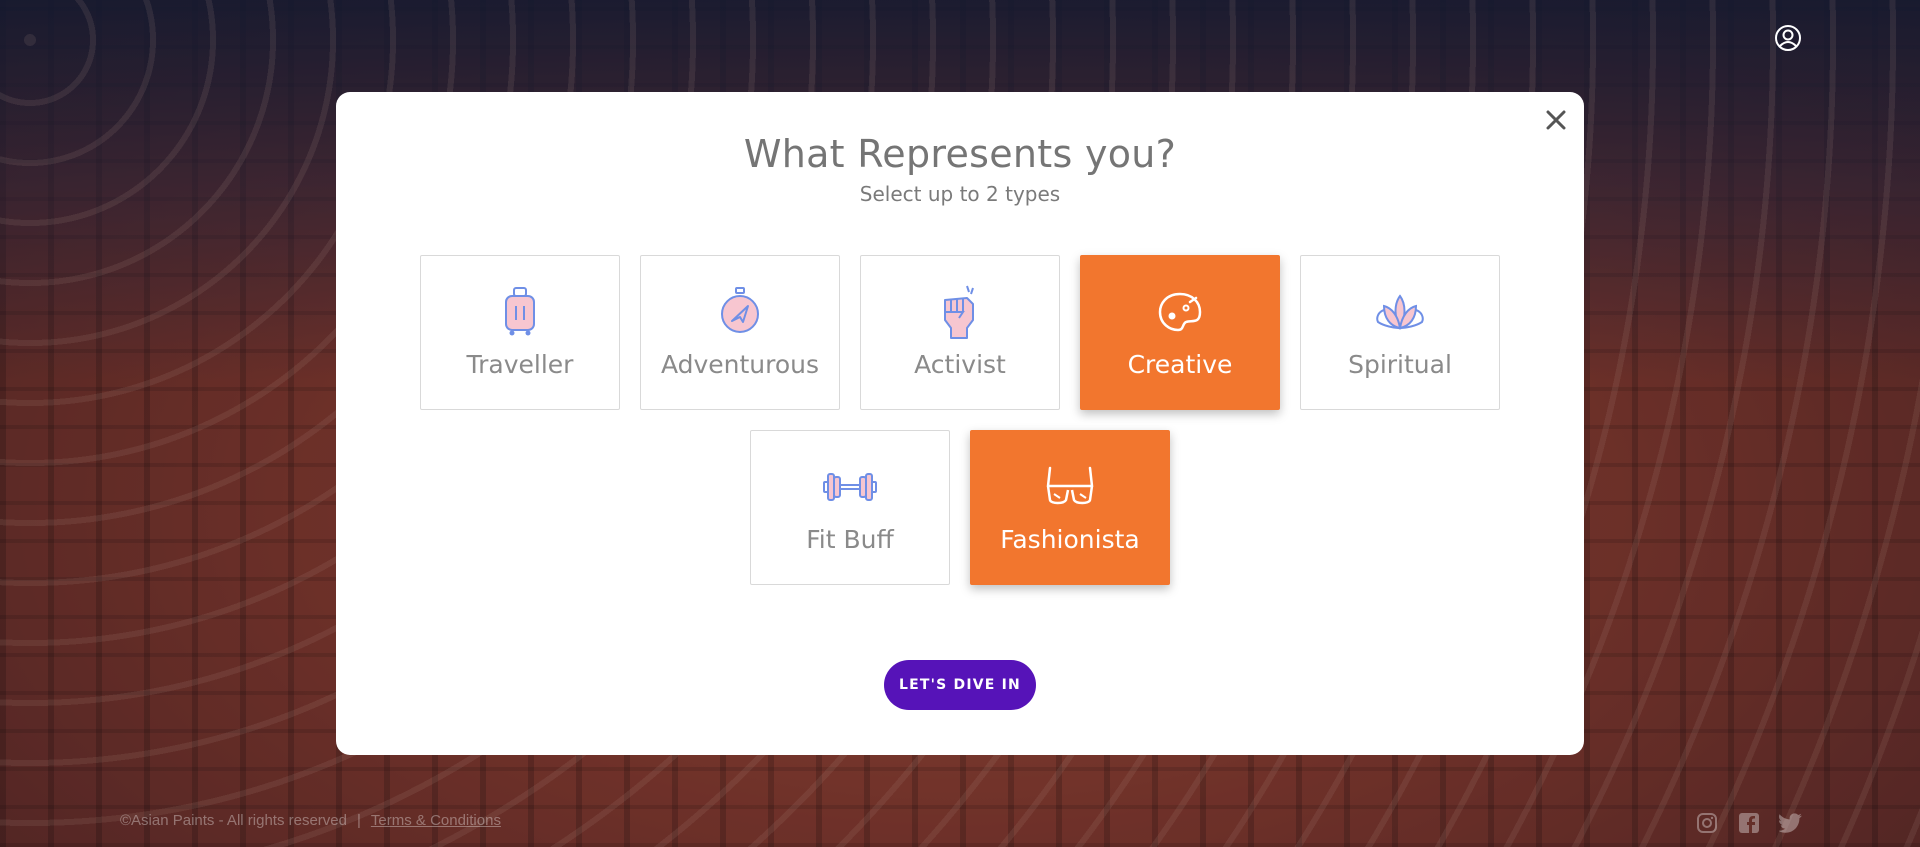 This screenshot has height=847, width=1920. I want to click on sunglasses-icon, so click(1070, 487).